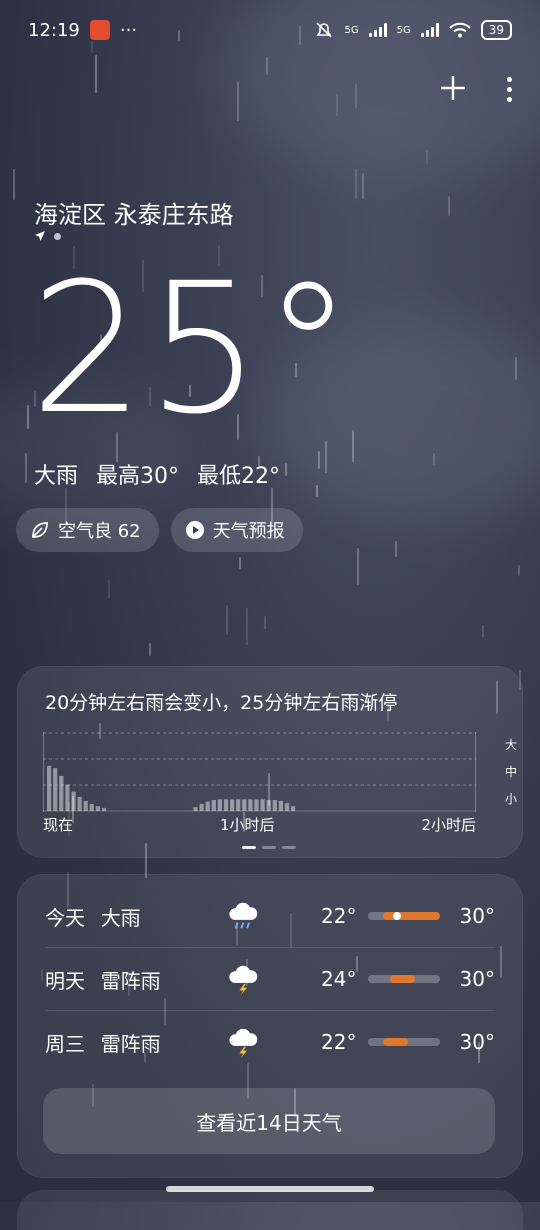  Describe the element at coordinates (270, 30) in the screenshot. I see `status-bar: 12:19 ··· 5G 5G 39` at that location.